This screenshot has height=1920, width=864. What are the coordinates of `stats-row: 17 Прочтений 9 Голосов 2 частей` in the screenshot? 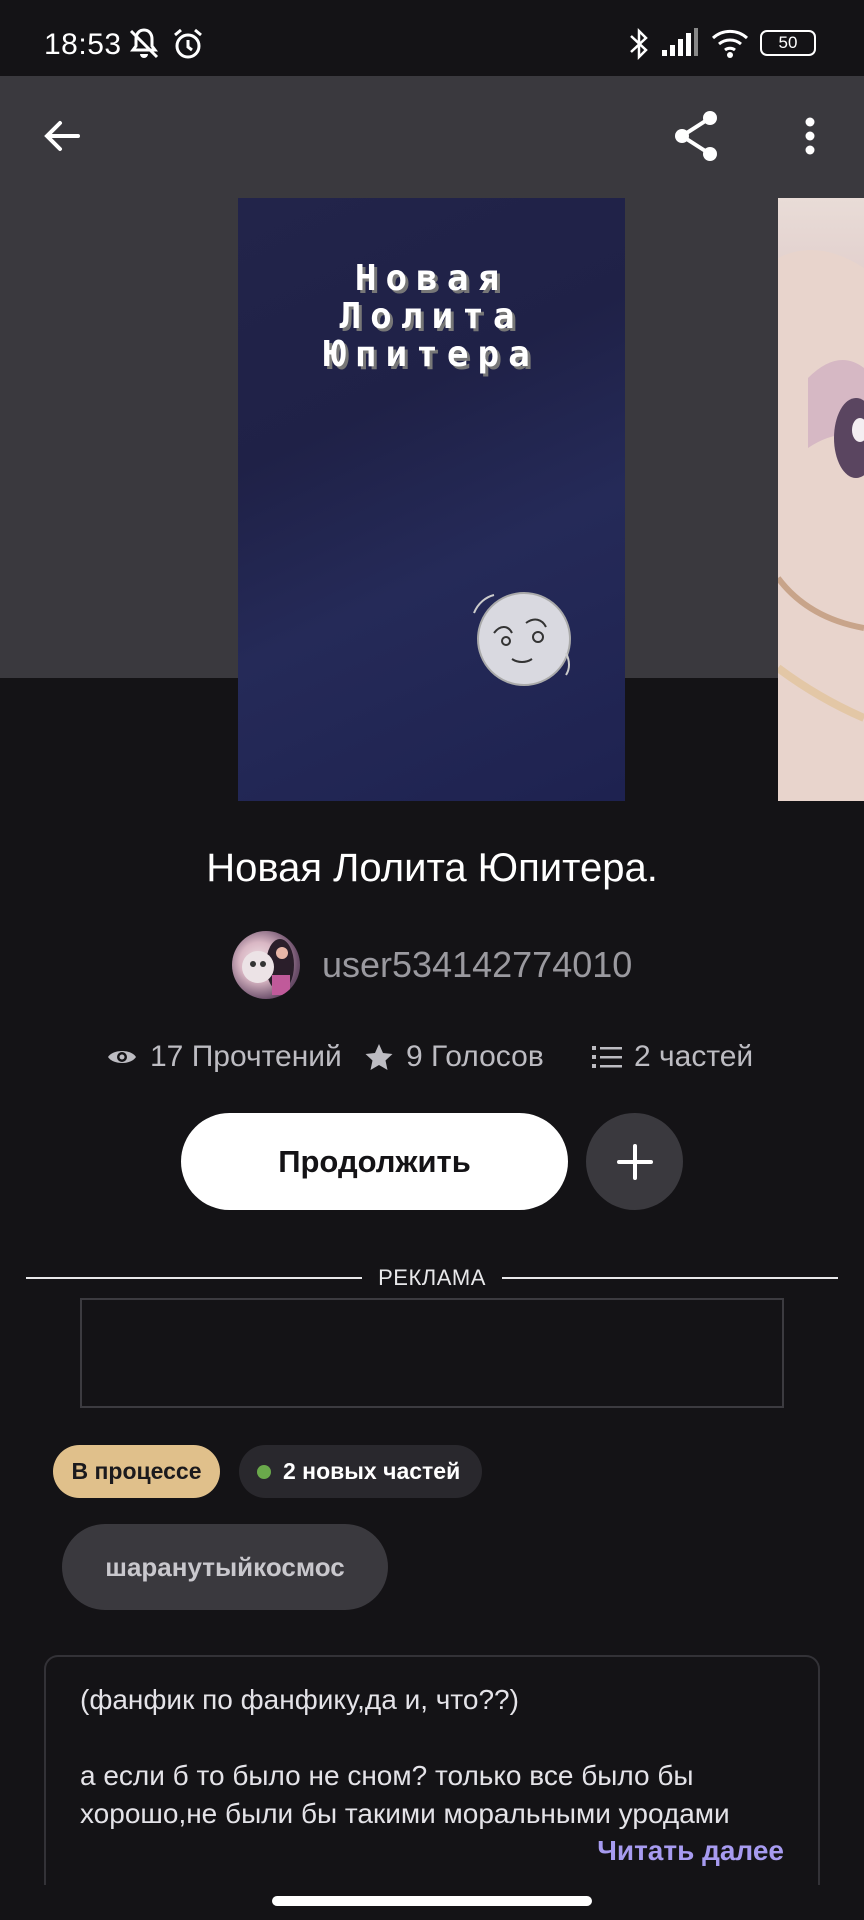 It's located at (432, 1060).